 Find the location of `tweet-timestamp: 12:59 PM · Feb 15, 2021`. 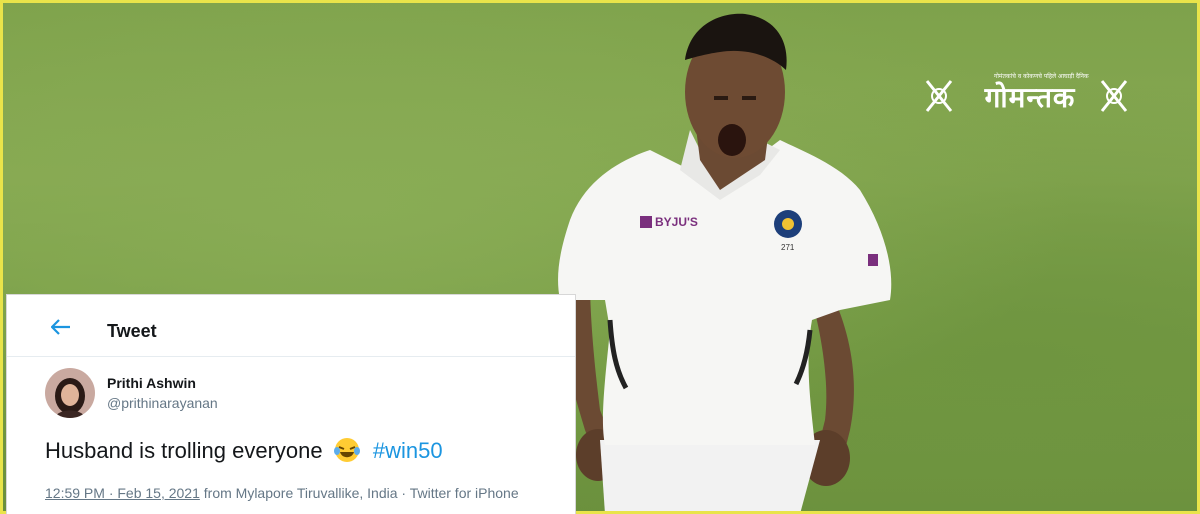

tweet-timestamp: 12:59 PM · Feb 15, 2021 is located at coordinates (122, 493).